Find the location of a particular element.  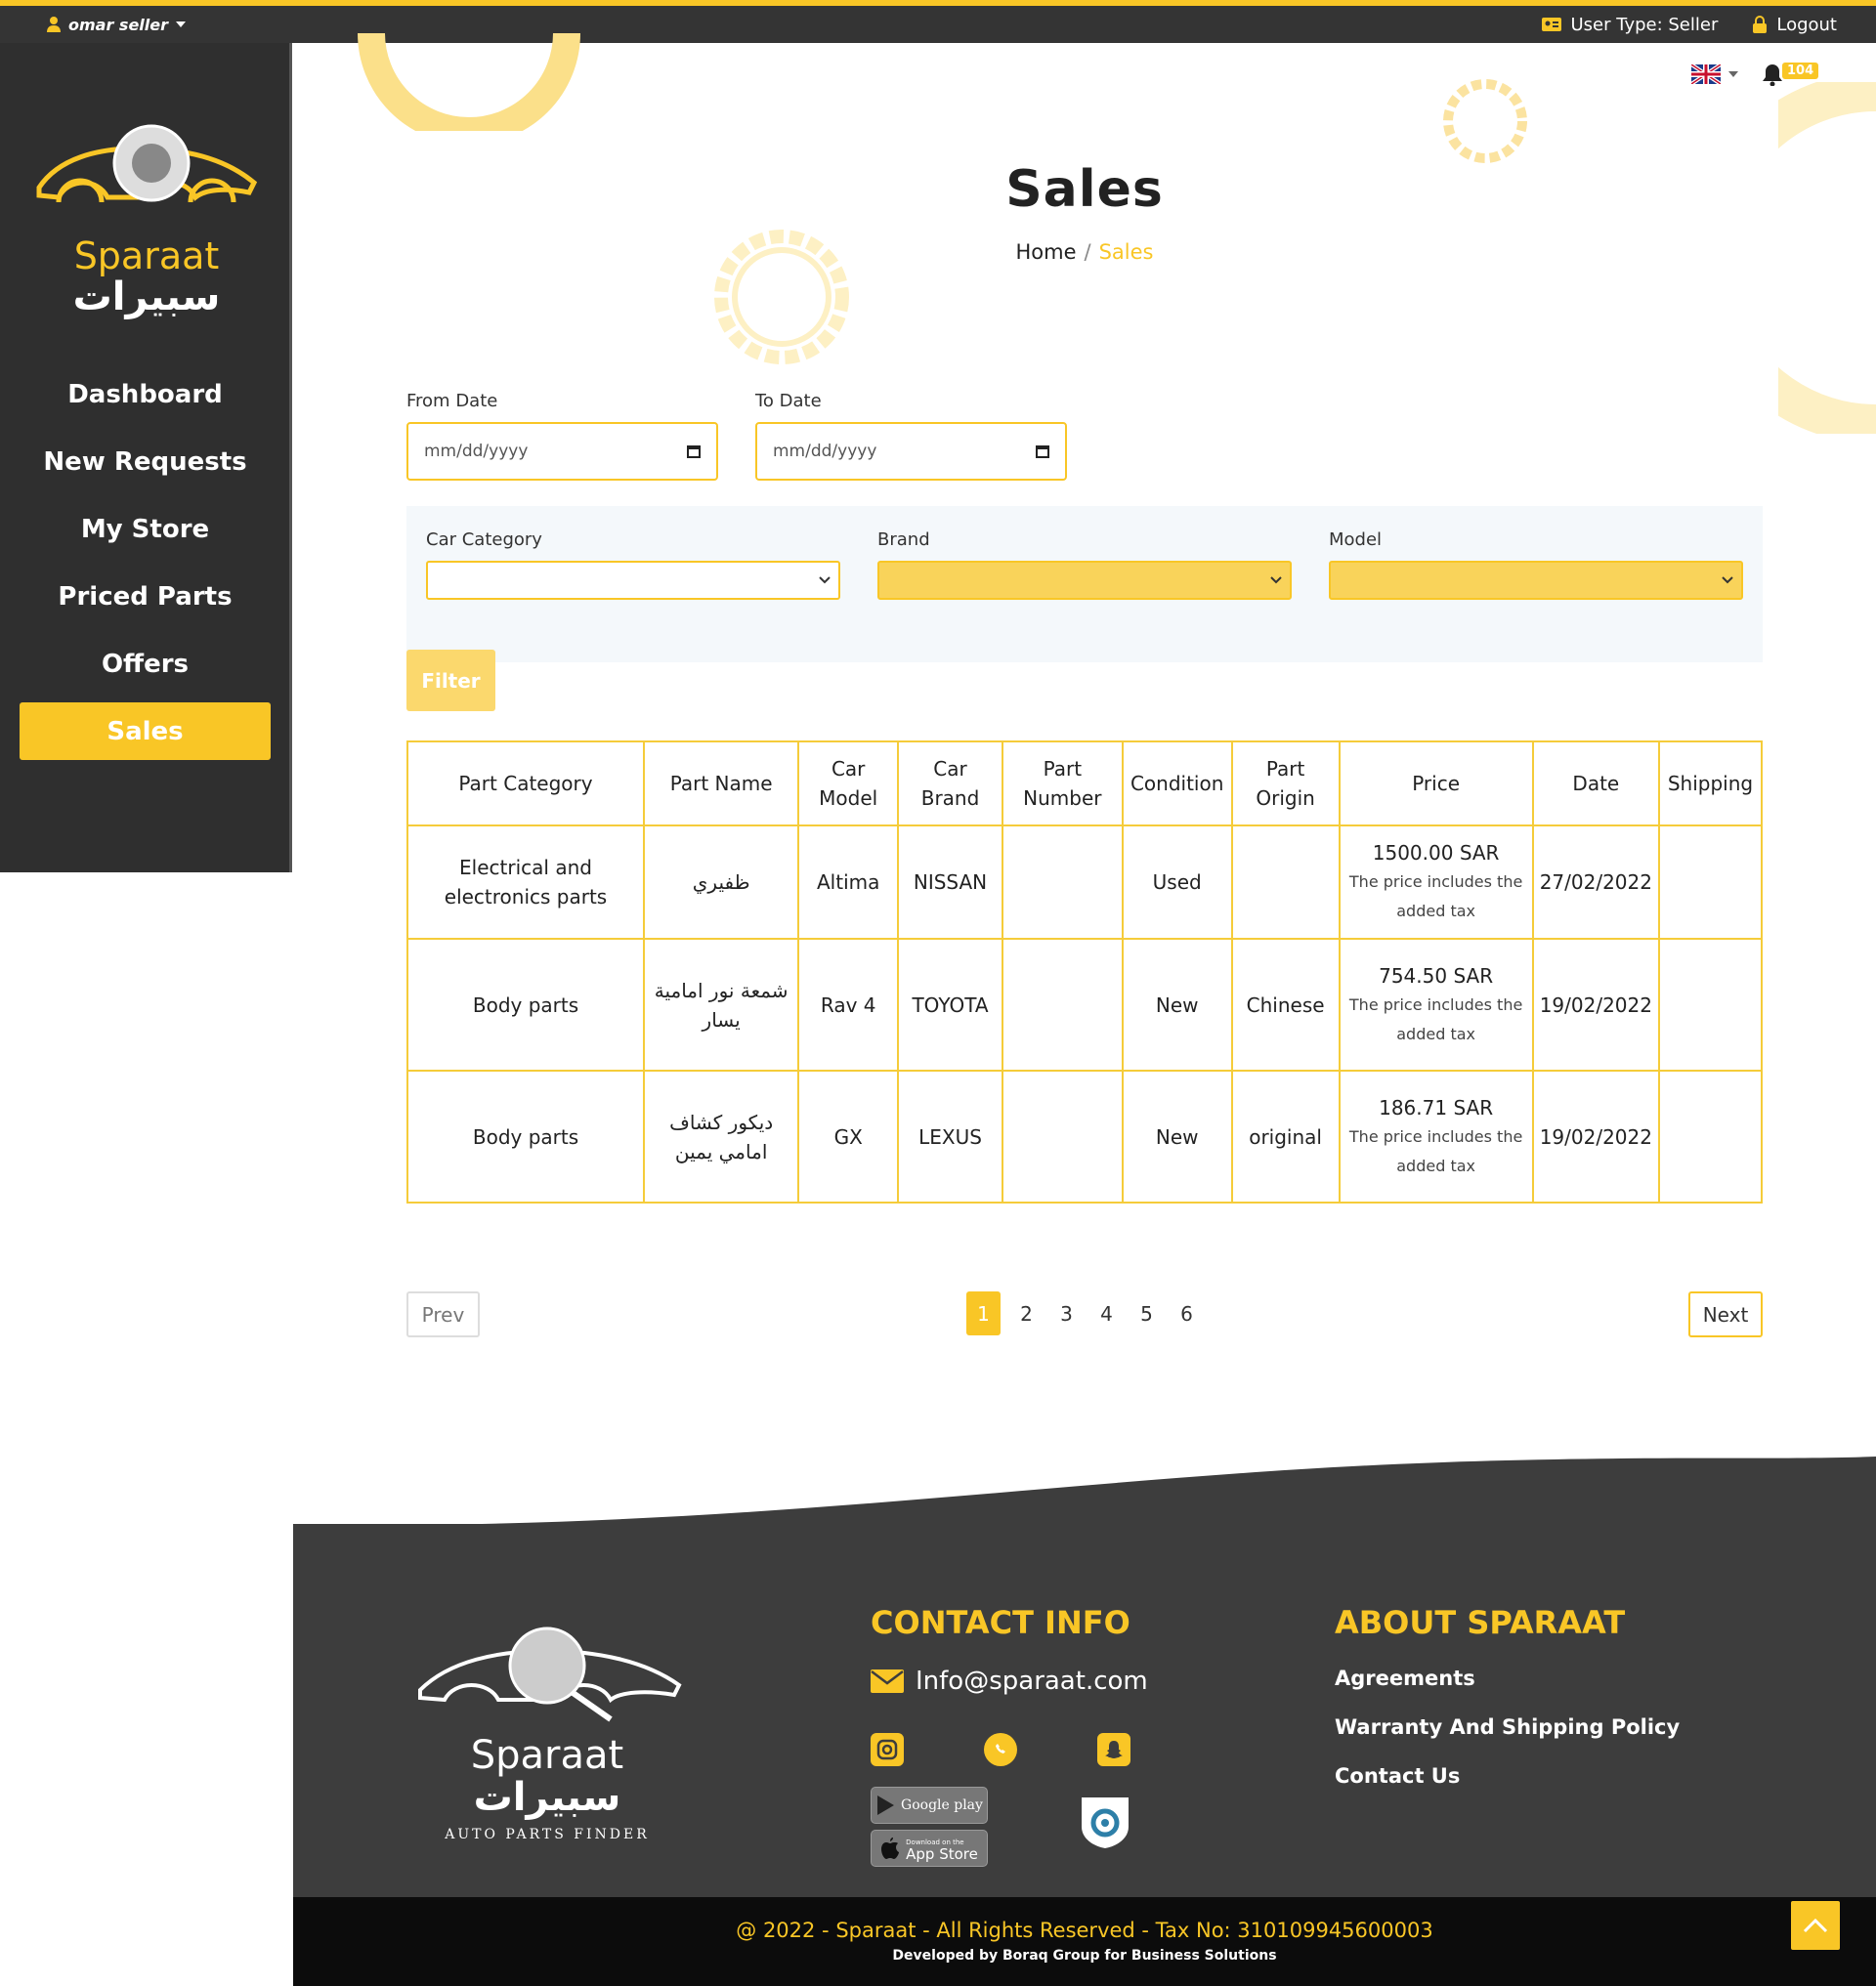

sidebar-item-sales: Sales is located at coordinates (145, 731).